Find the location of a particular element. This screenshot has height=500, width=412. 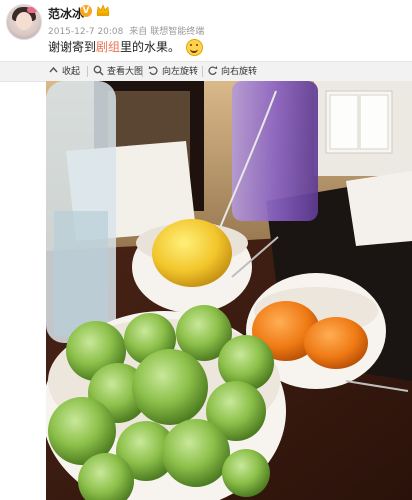

avatar is located at coordinates (24, 22).